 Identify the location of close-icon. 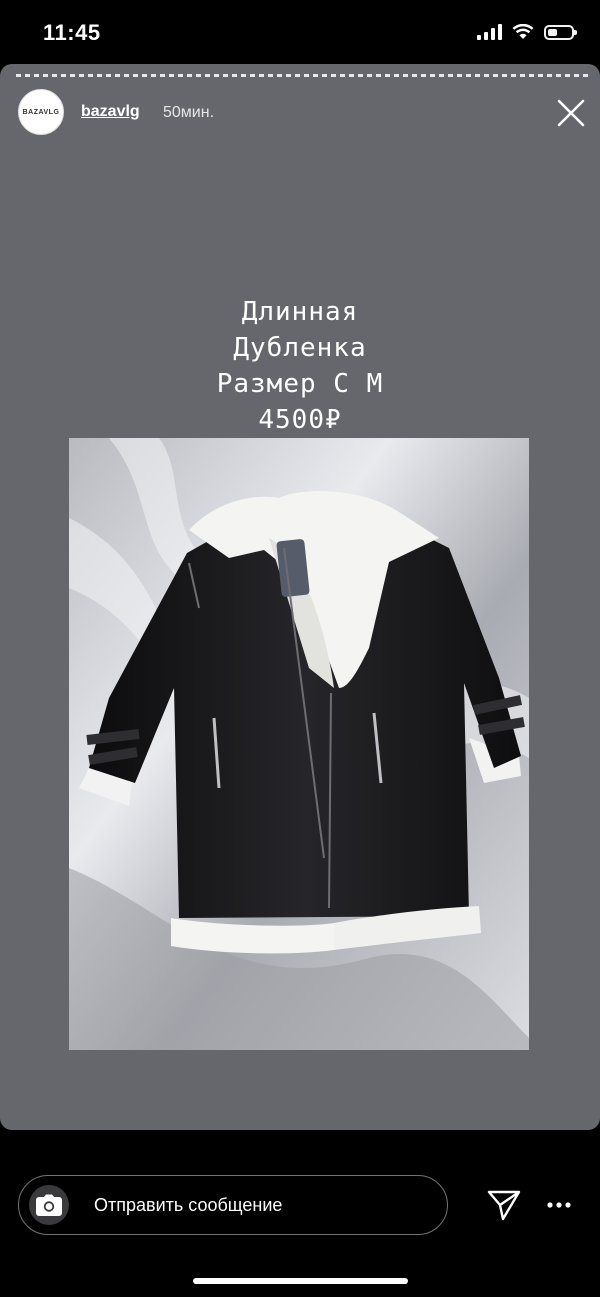
(571, 113).